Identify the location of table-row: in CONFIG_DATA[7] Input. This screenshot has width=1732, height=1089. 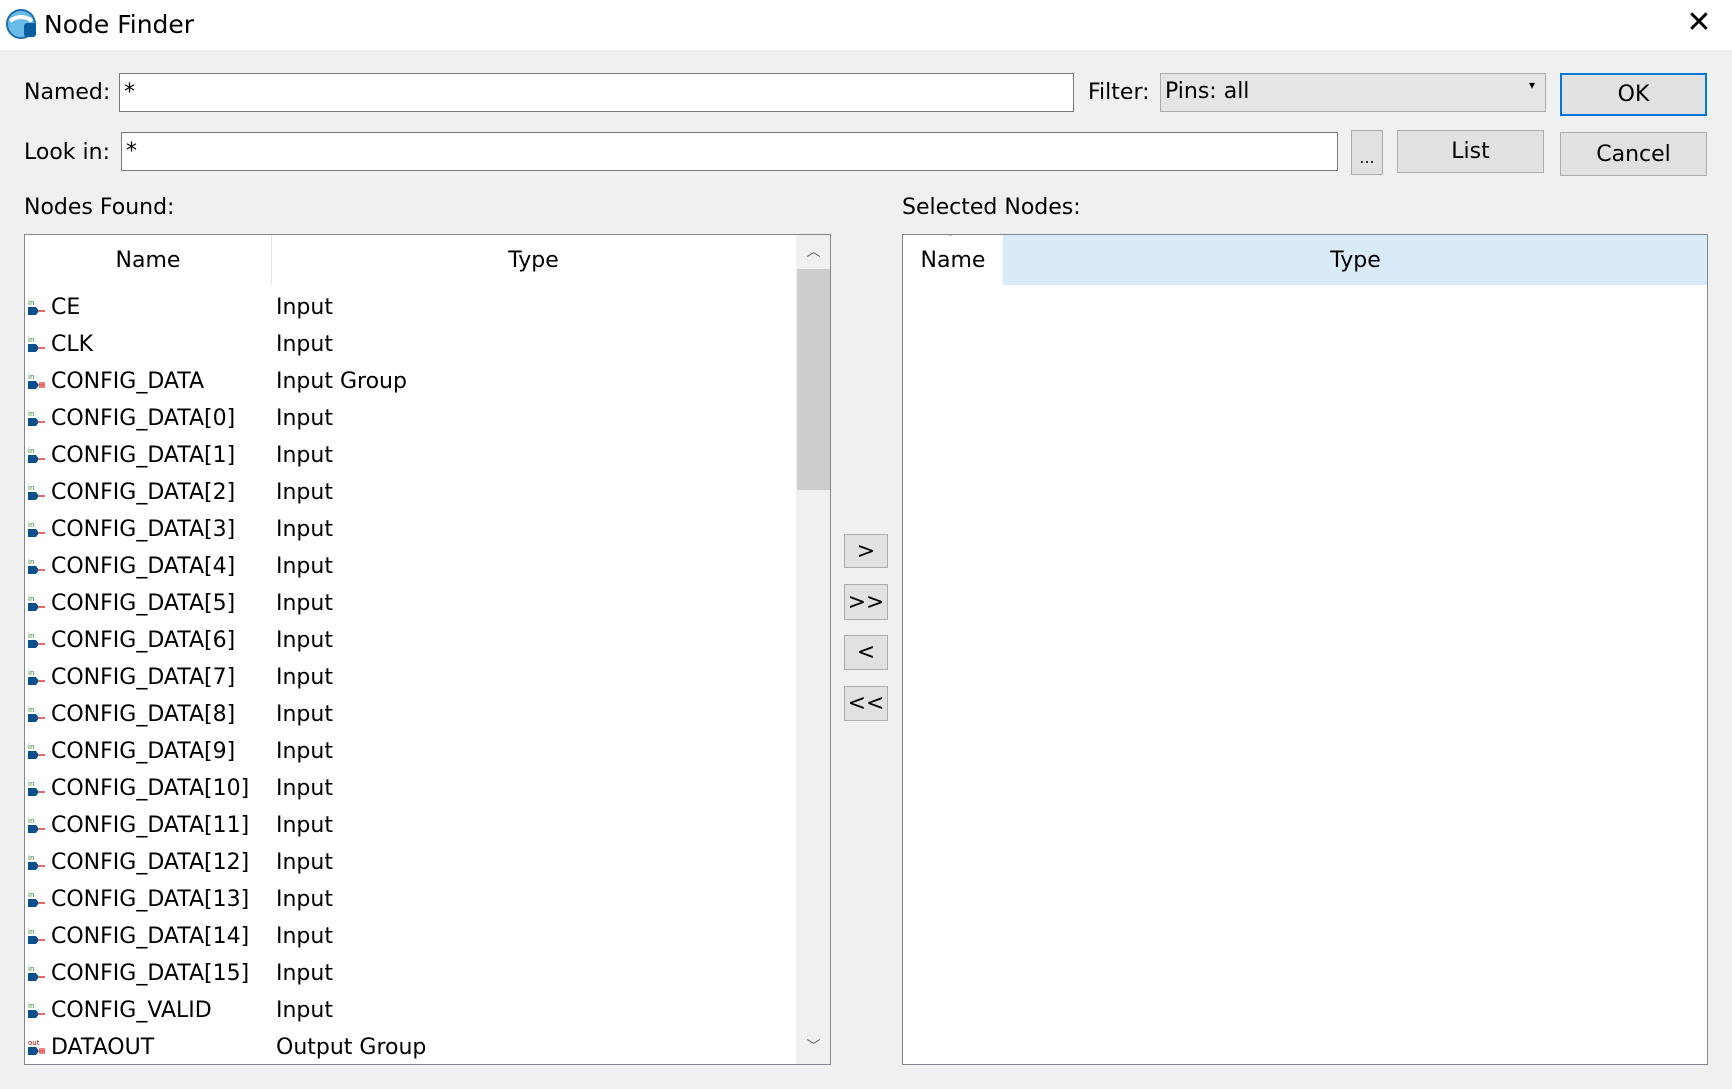
(410, 677).